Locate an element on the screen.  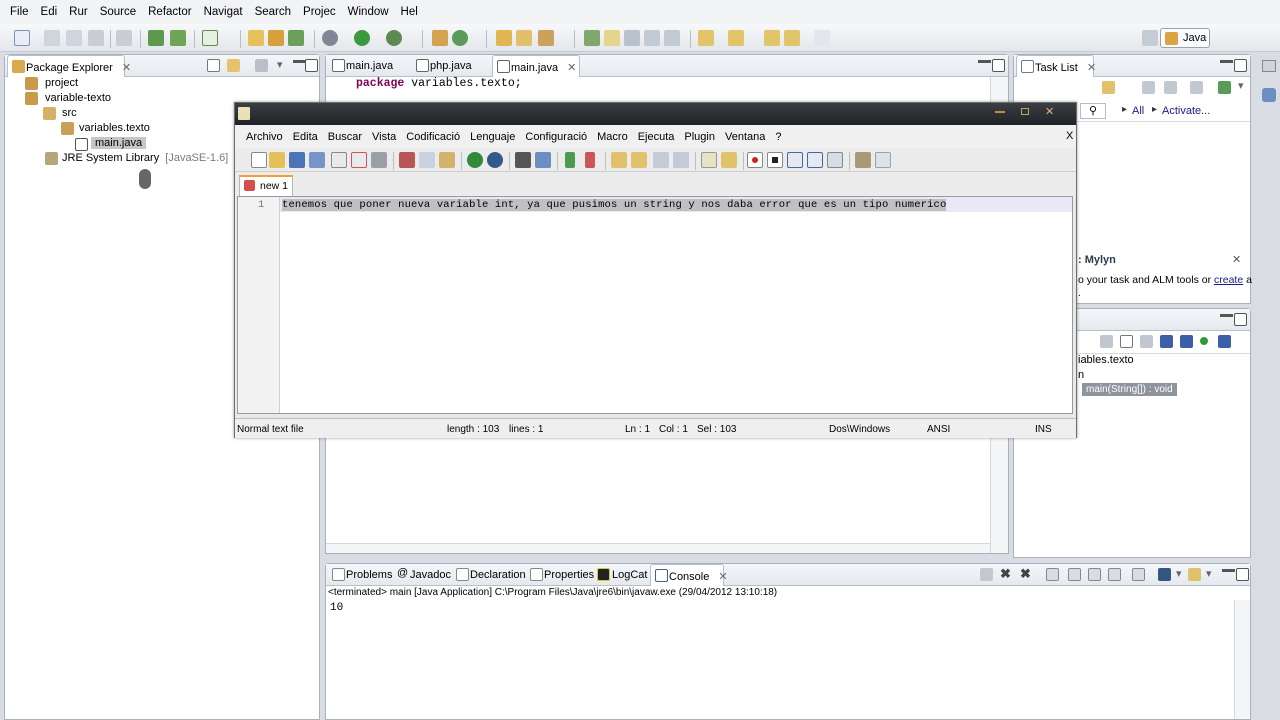
hide-nonpublic-icon is located at coordinates (1204, 341).